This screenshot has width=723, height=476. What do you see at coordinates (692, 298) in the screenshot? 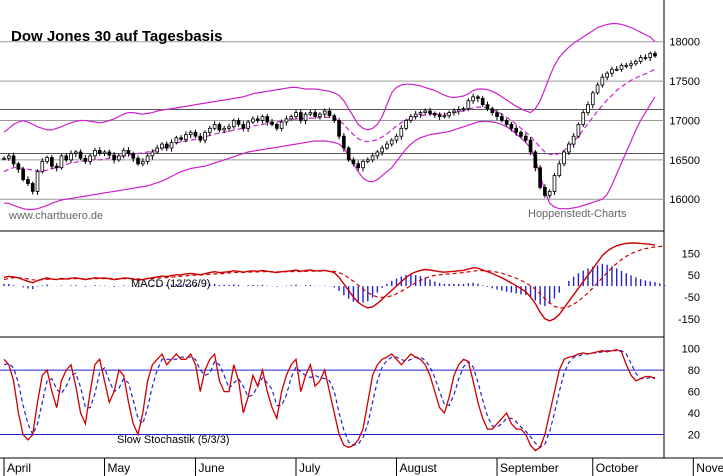
I see `macd-tick-label: -50` at bounding box center [692, 298].